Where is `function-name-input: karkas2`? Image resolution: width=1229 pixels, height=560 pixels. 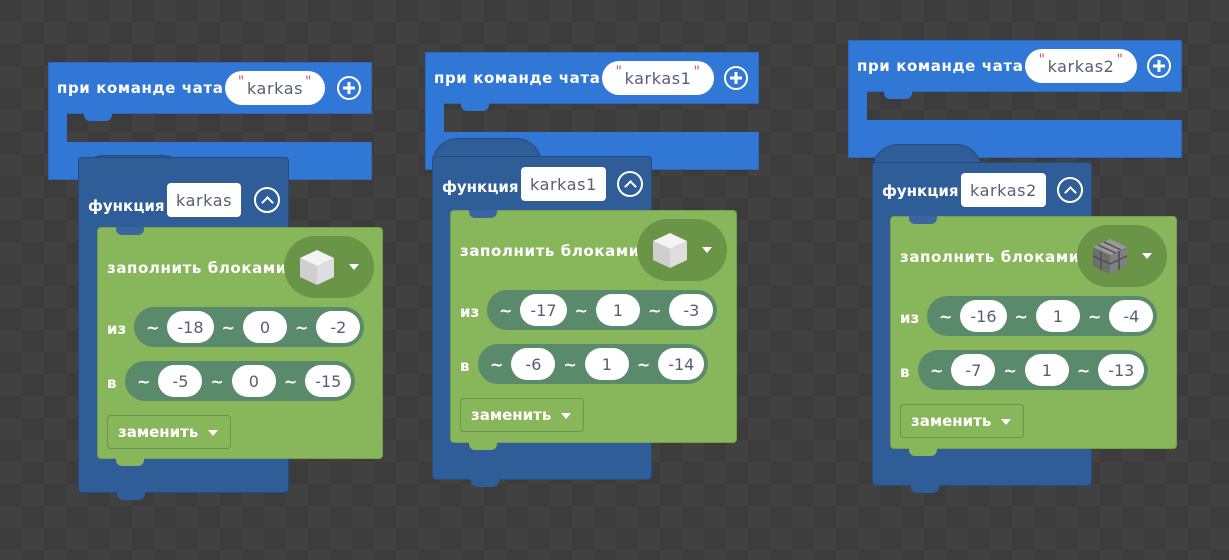 function-name-input: karkas2 is located at coordinates (1003, 190).